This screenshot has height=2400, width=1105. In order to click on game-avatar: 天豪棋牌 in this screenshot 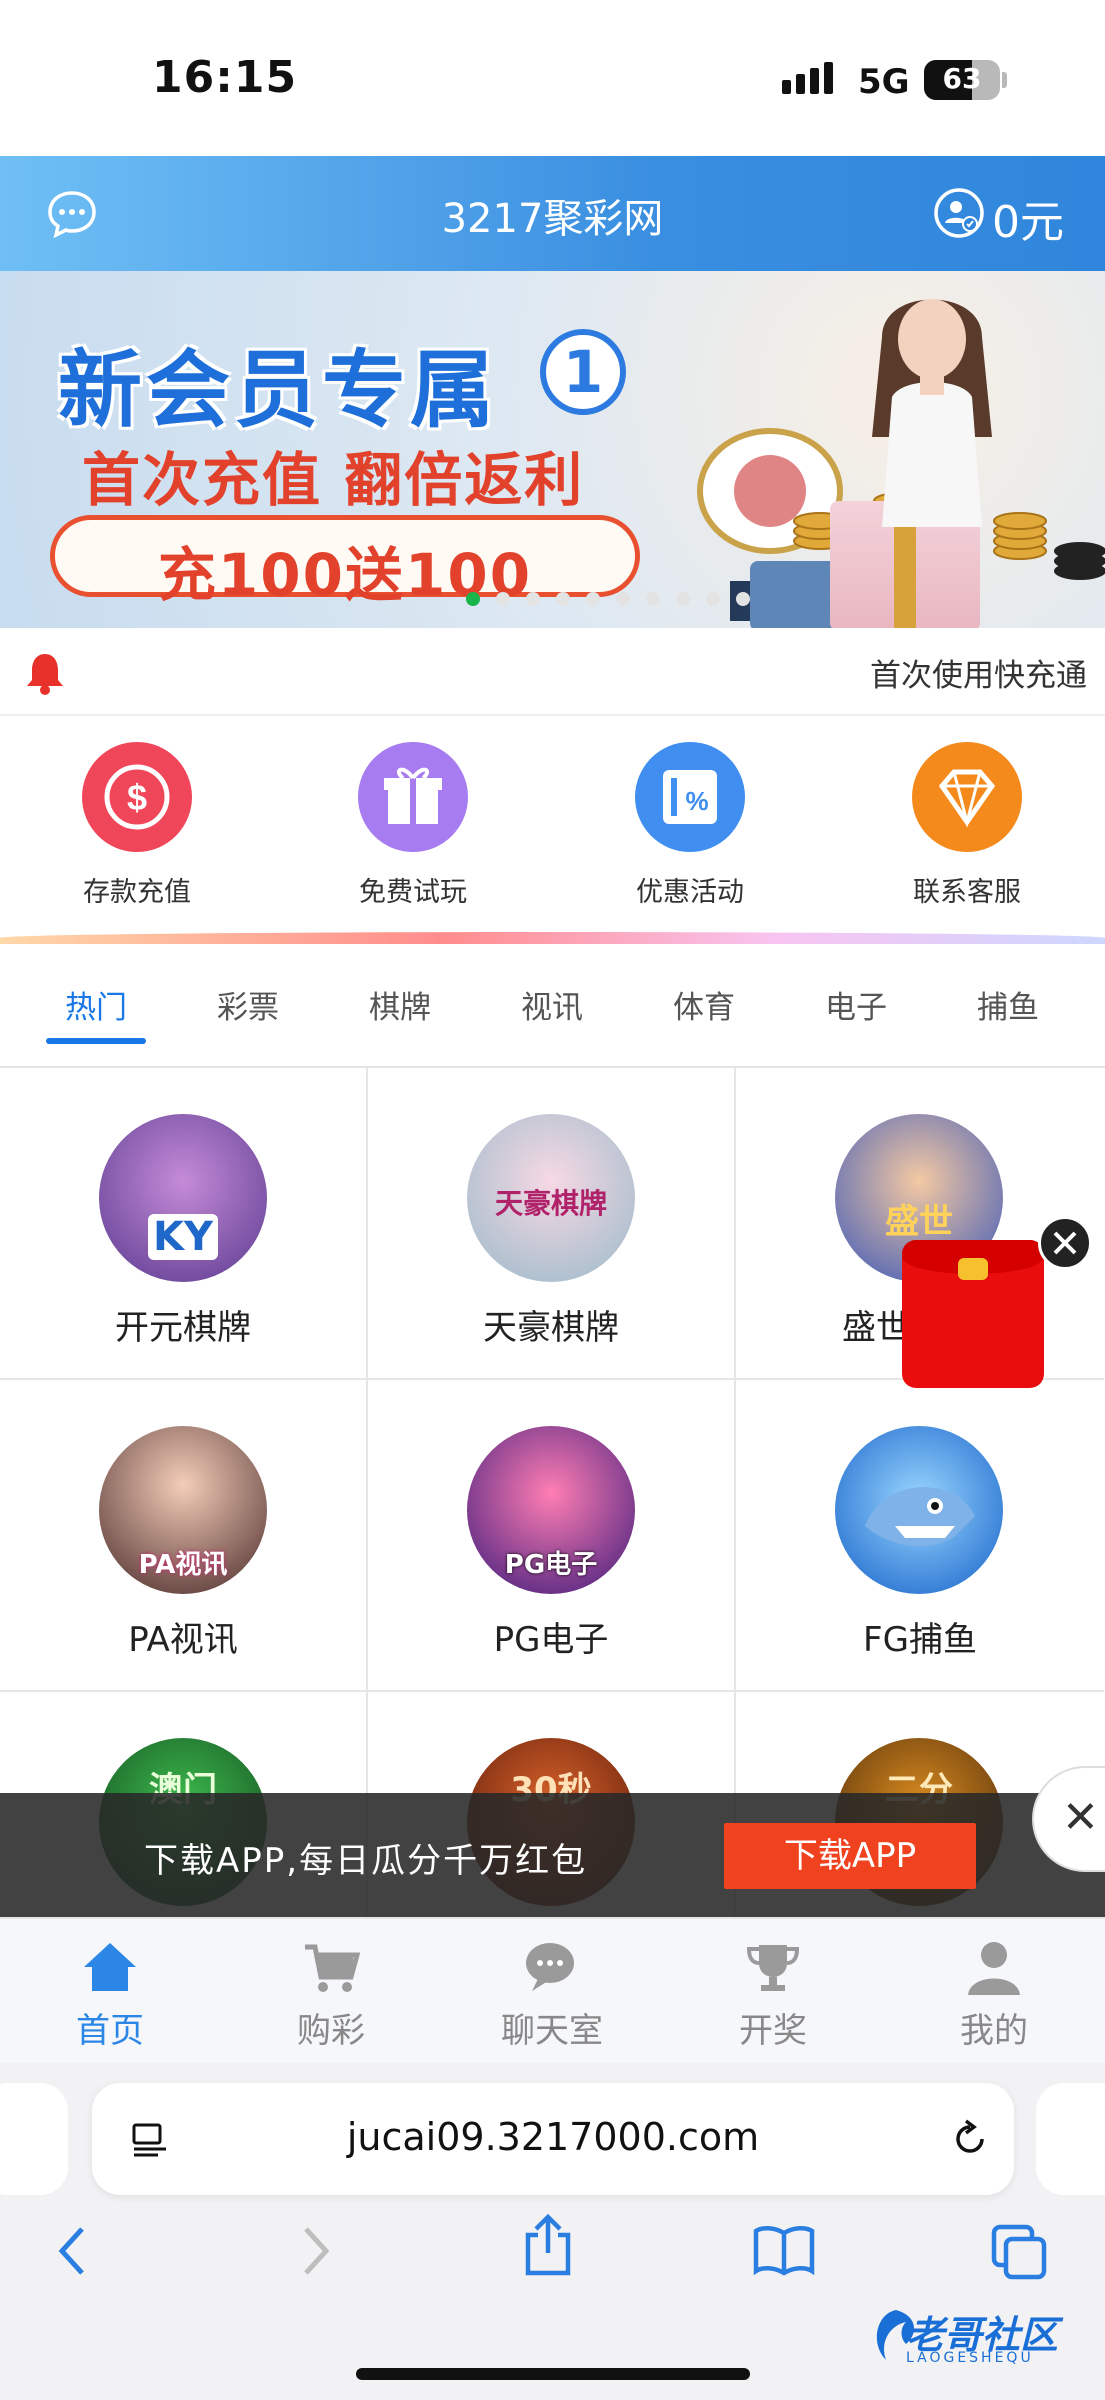, I will do `click(551, 1198)`.